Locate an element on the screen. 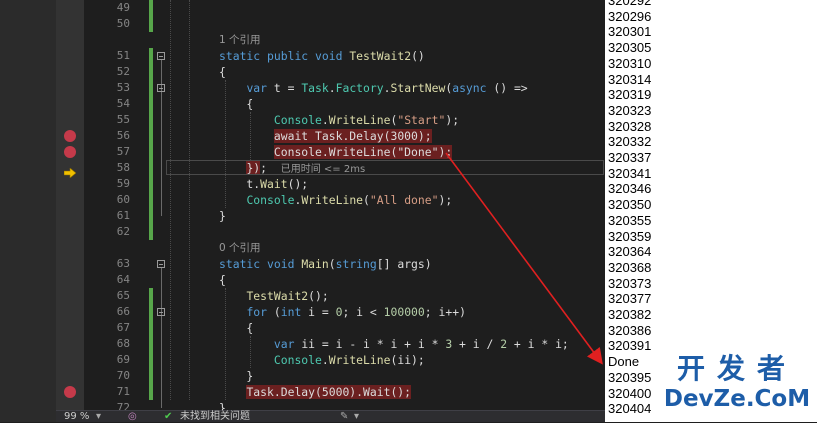  issues-label: 未找到相关问题 is located at coordinates (215, 417).